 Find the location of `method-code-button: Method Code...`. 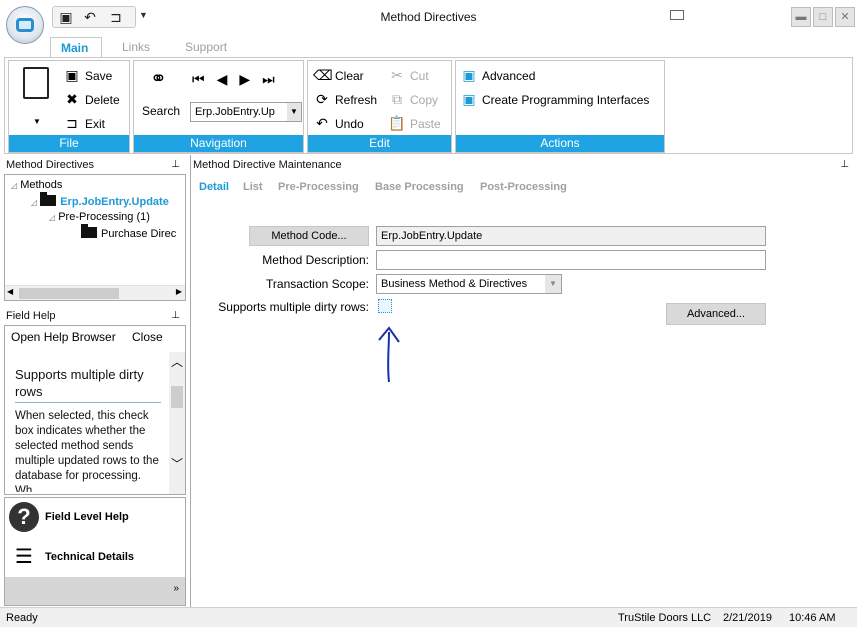

method-code-button: Method Code... is located at coordinates (309, 236).